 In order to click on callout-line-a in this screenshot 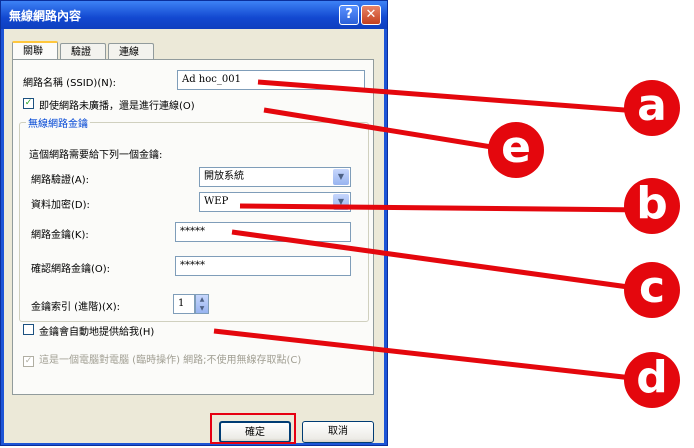, I will do `click(454, 97)`.